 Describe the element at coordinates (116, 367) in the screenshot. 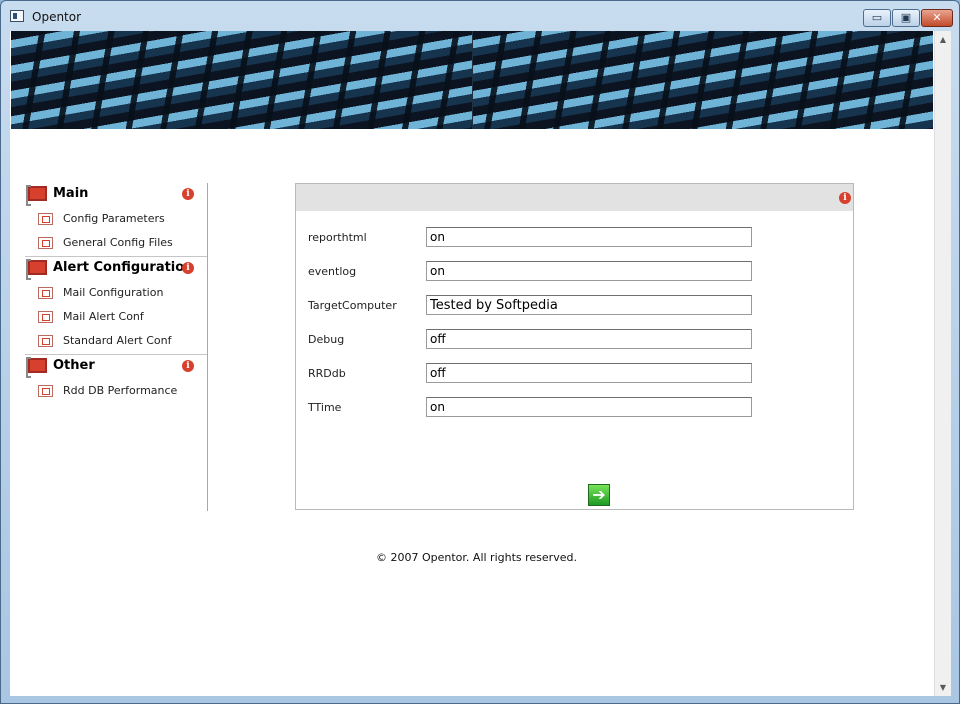

I see `sidebar-section-other: Other i` at that location.